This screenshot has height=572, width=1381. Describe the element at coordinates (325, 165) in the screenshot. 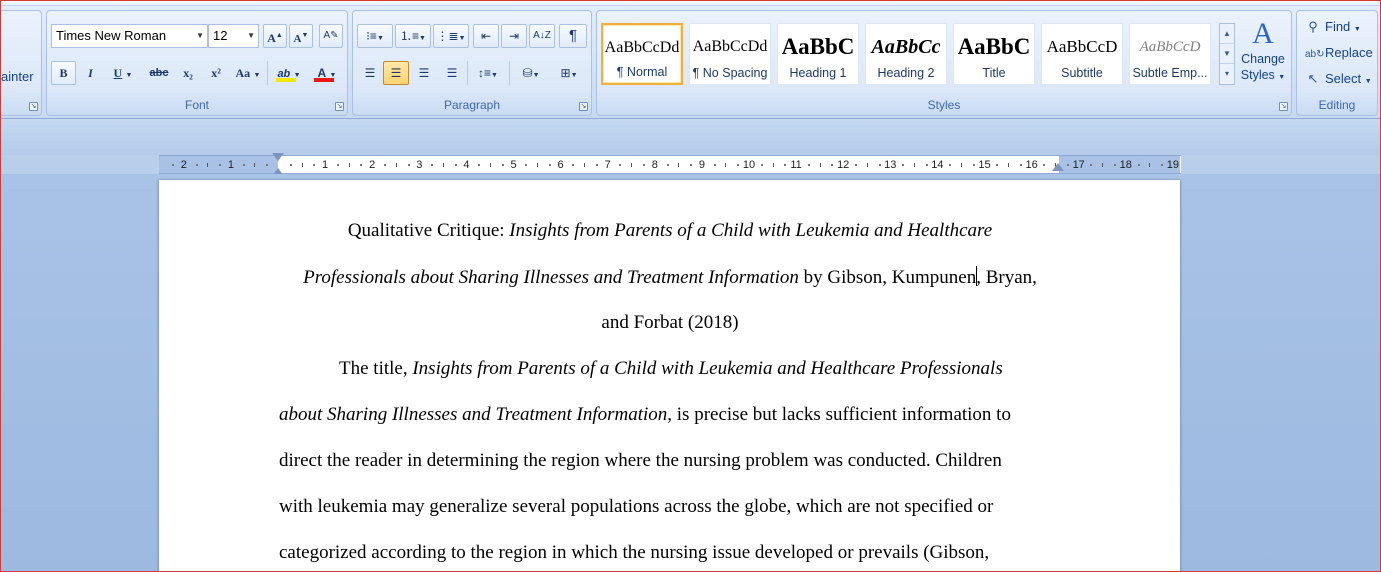

I see `ruler-number: 1` at that location.